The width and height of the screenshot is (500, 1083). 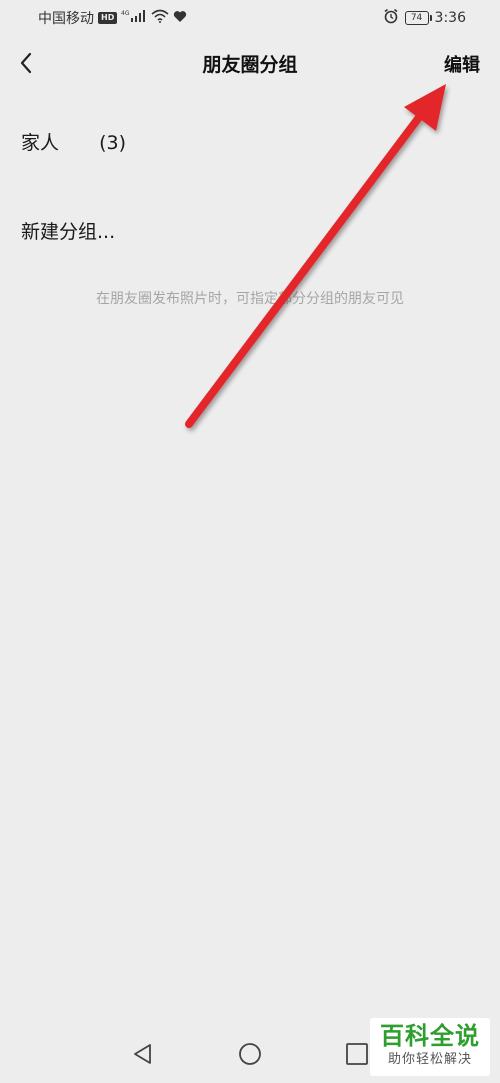 What do you see at coordinates (108, 18) in the screenshot?
I see `hd-badge: HD` at bounding box center [108, 18].